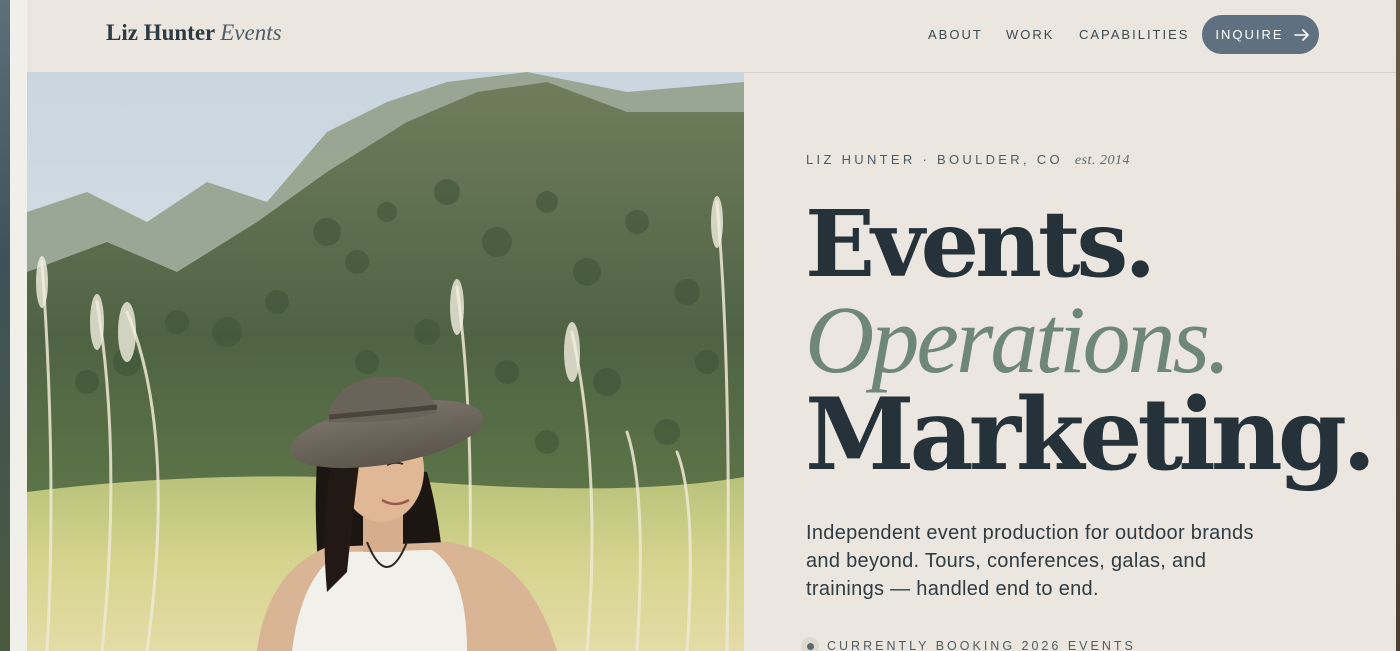 The image size is (1400, 651). I want to click on booking-status: CURRENTLY BOOKING 2026 EVENTS, so click(968, 644).